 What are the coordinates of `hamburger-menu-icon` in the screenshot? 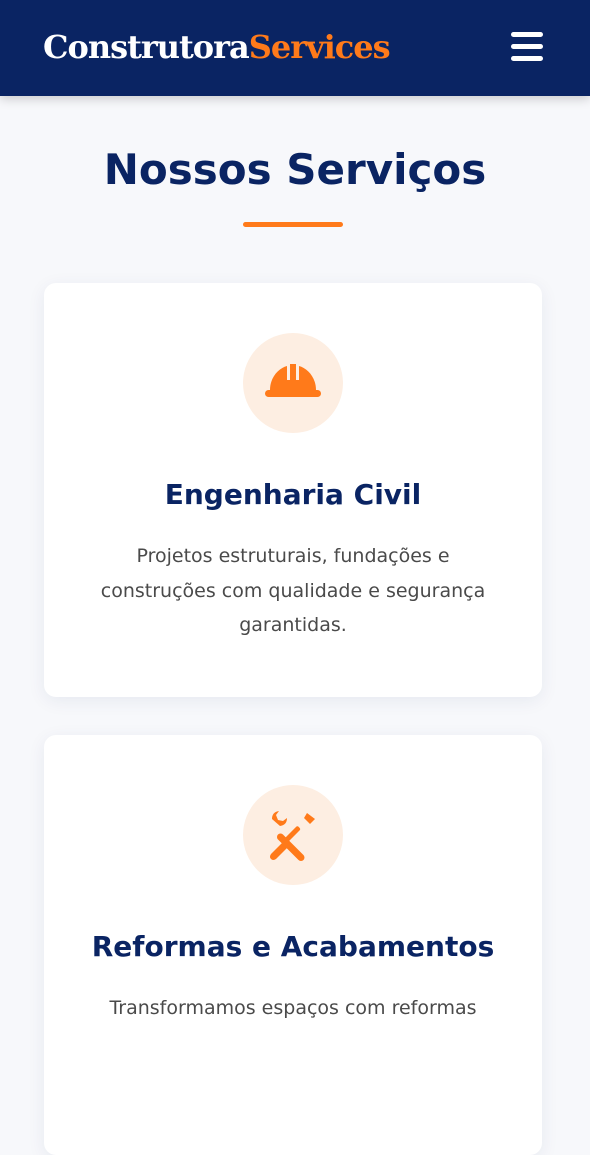 It's located at (527, 47).